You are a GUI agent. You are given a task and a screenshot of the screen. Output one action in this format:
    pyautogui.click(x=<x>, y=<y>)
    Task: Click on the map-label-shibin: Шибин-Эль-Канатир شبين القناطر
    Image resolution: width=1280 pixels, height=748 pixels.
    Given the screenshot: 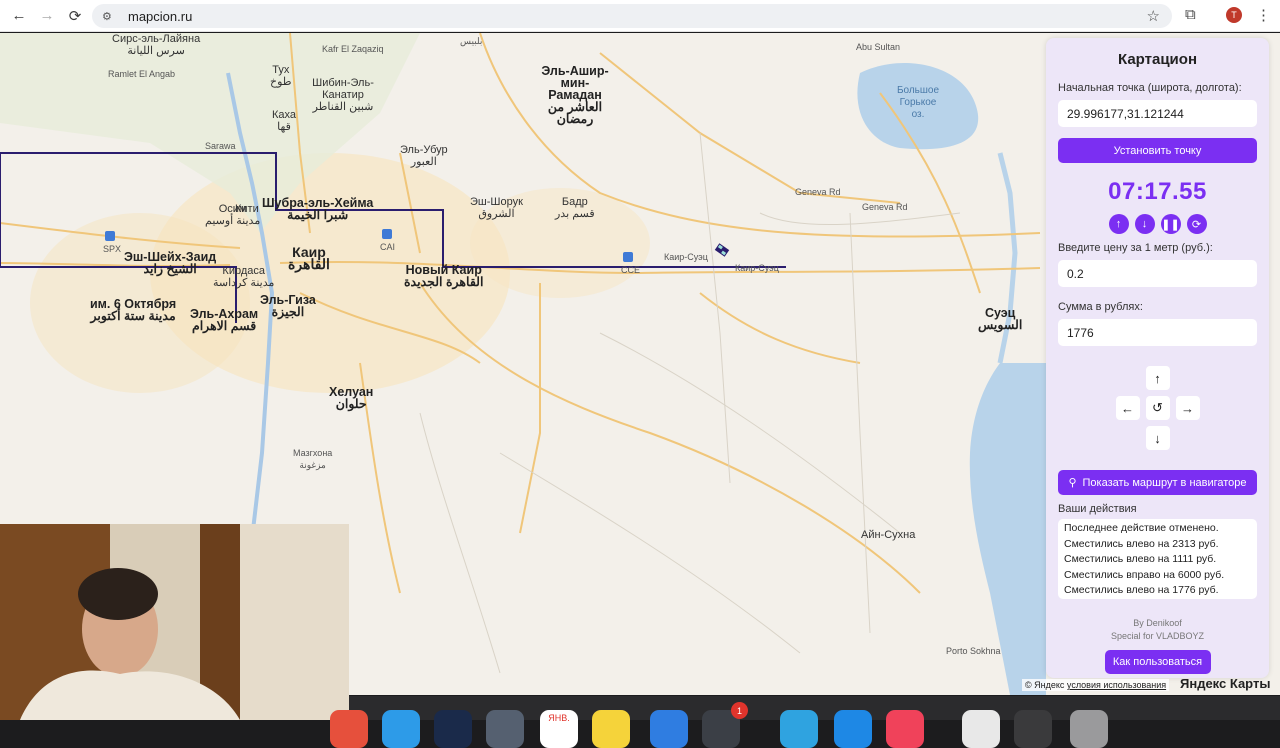 What is the action you would take?
    pyautogui.click(x=343, y=95)
    